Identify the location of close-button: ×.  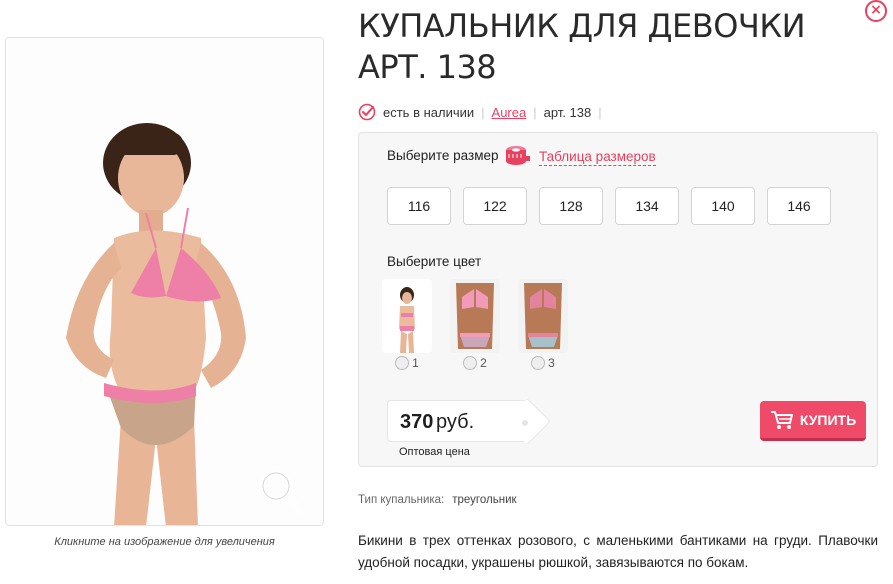
(876, 11).